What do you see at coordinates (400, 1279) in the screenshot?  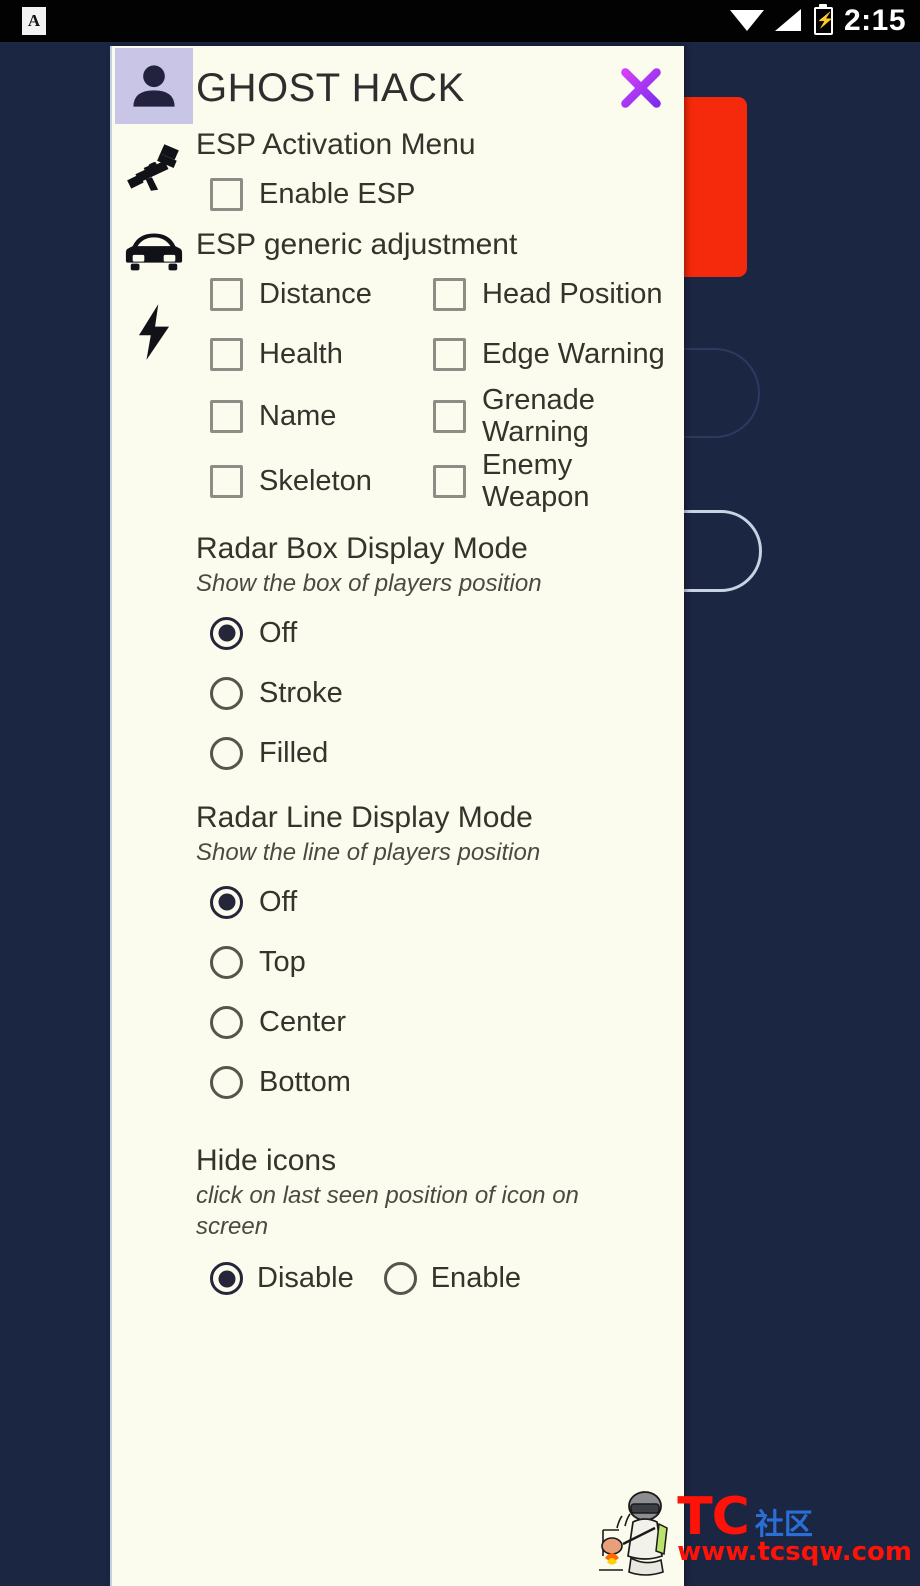 I see `radio-button-enable` at bounding box center [400, 1279].